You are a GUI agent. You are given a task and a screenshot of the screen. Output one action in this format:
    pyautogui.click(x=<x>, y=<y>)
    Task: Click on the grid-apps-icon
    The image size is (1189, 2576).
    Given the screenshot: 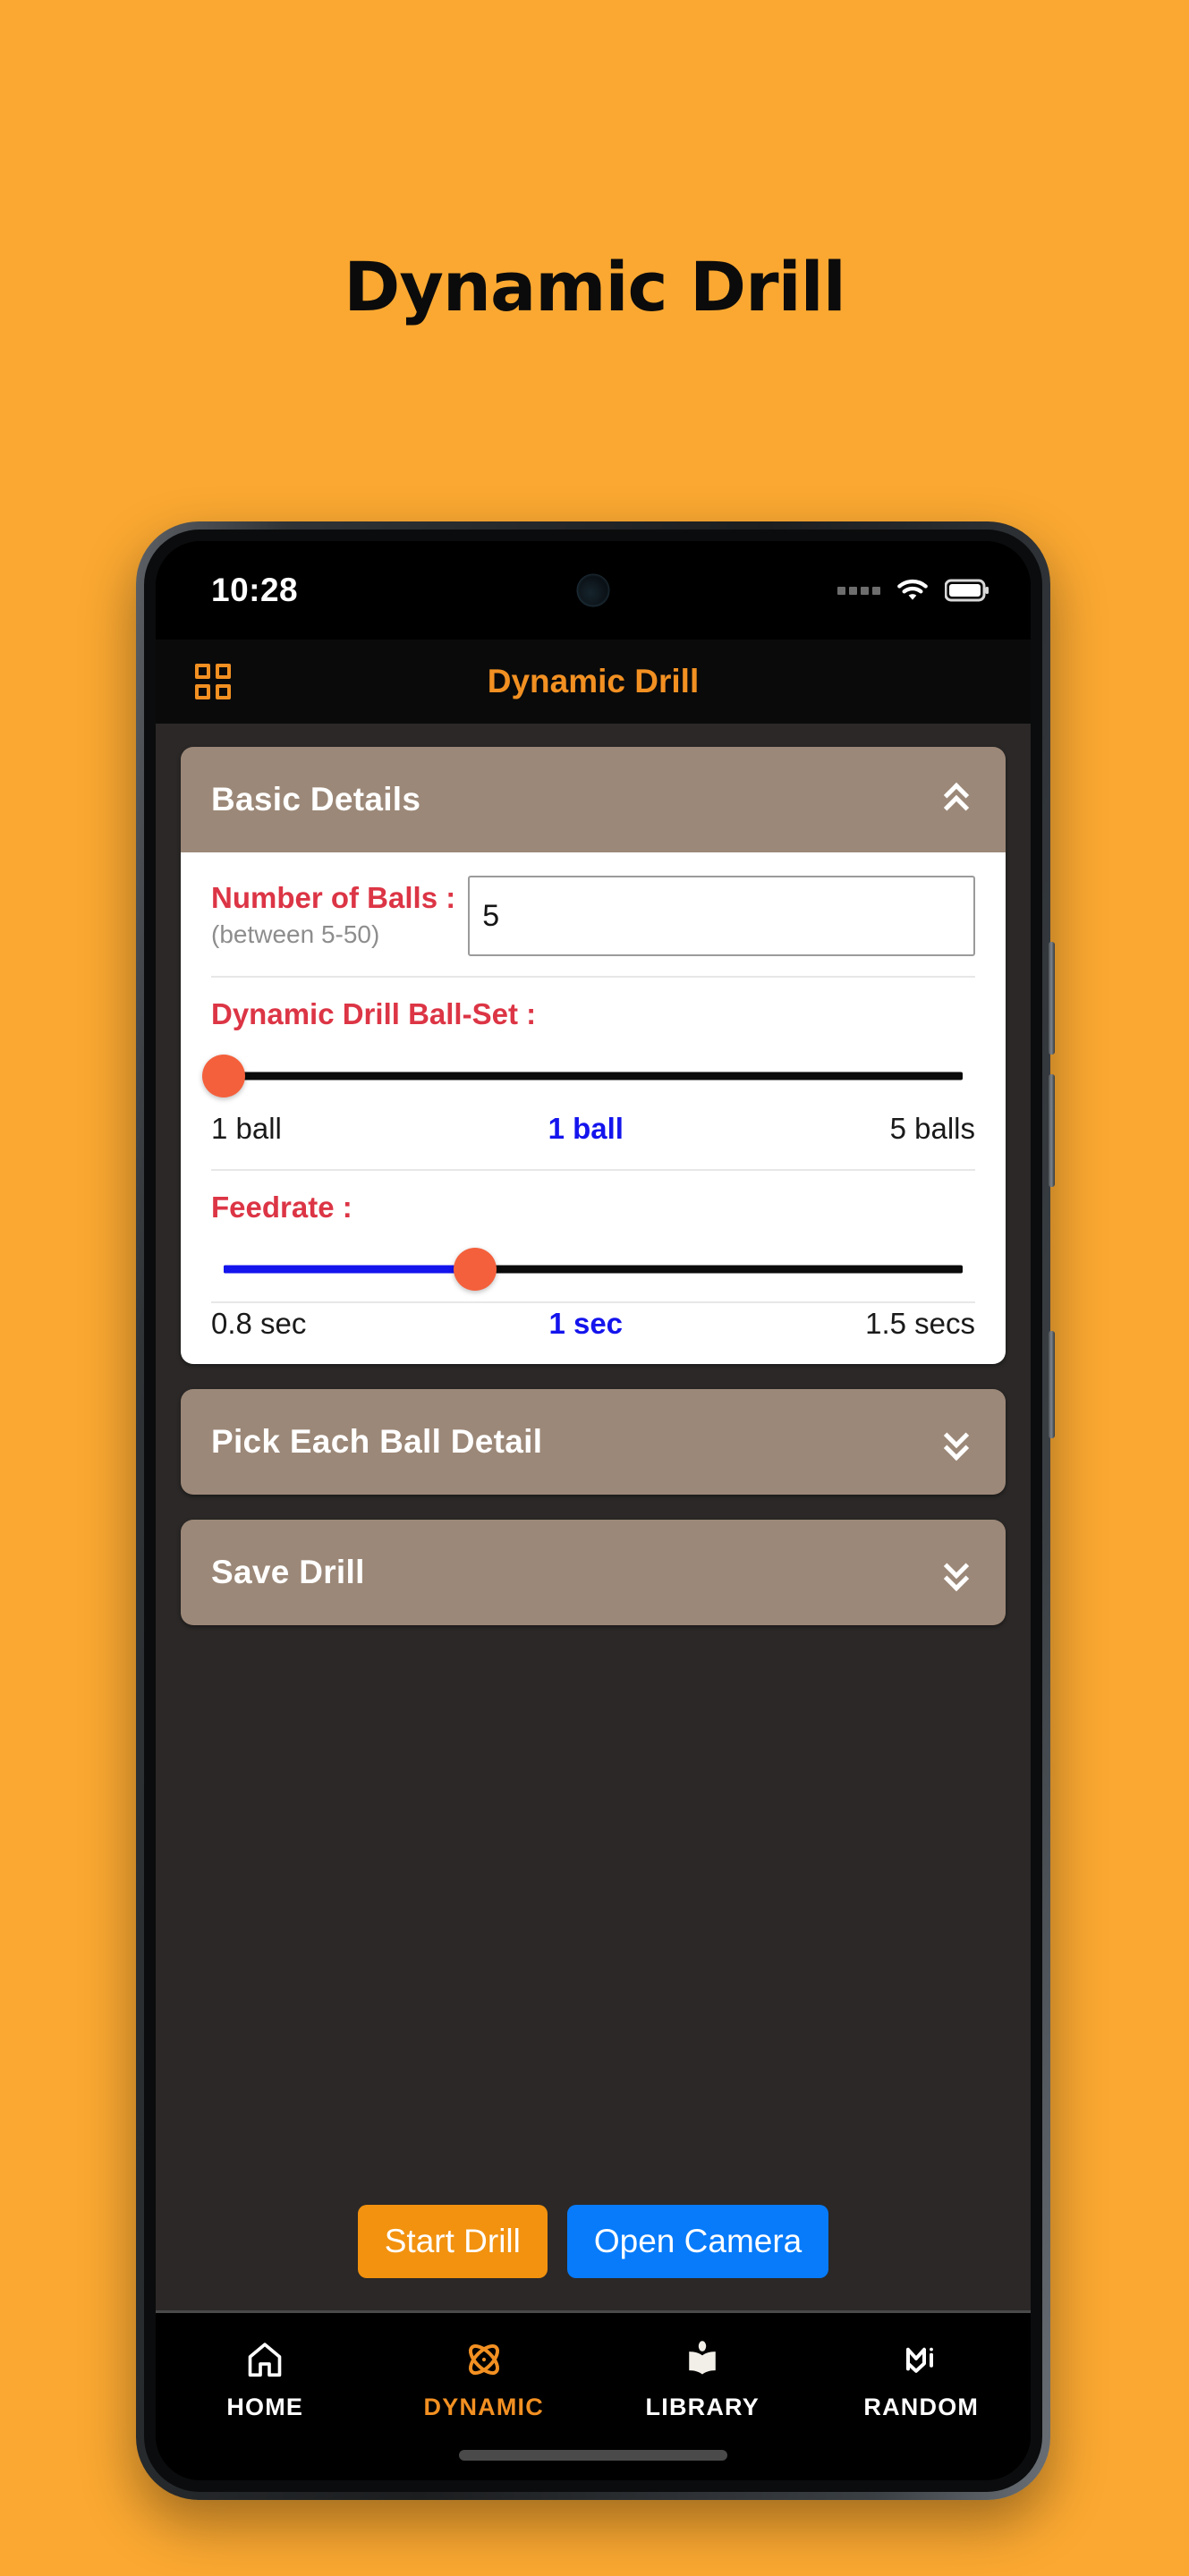 What is the action you would take?
    pyautogui.click(x=213, y=681)
    